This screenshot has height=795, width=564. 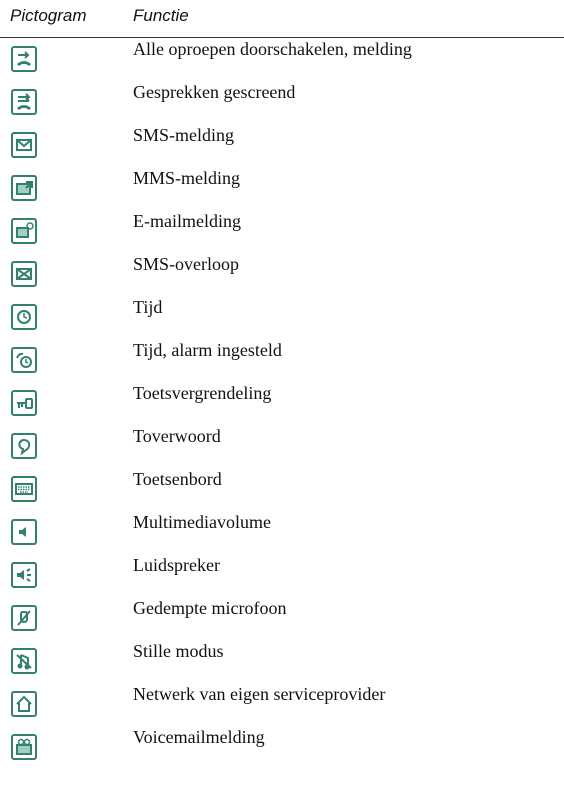 I want to click on row-label: Gesprekken gescreend, so click(x=214, y=92).